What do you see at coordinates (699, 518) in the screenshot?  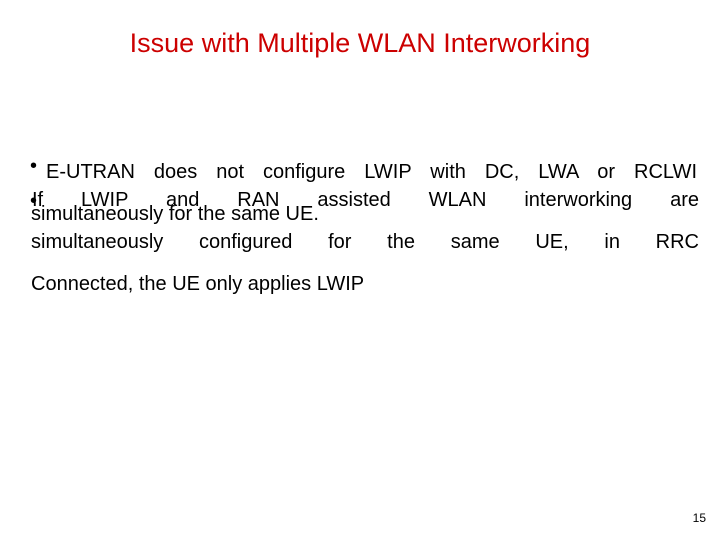 I see `page-number: 15` at bounding box center [699, 518].